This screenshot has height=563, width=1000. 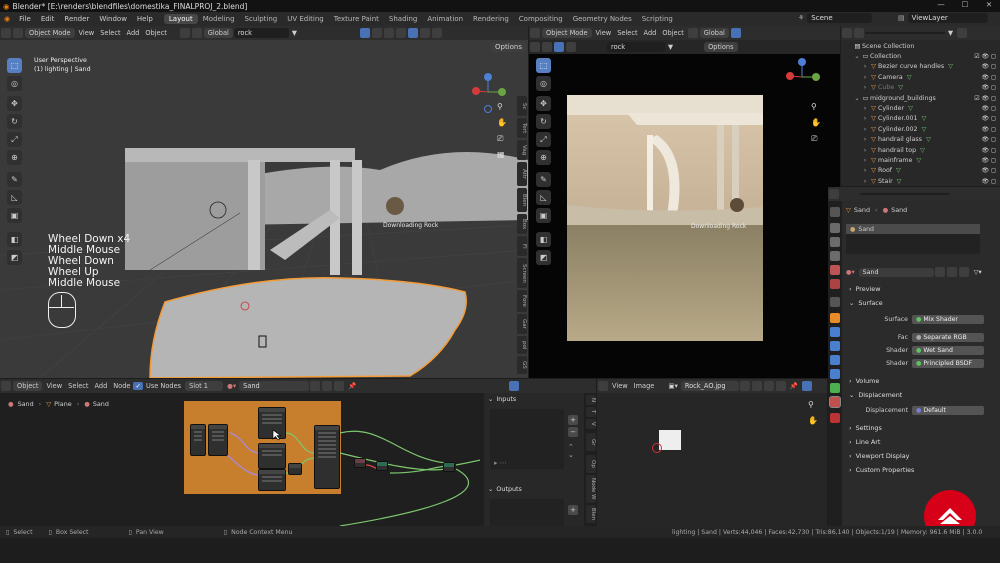 What do you see at coordinates (219, 19) in the screenshot?
I see `tab-modeling: Modeling` at bounding box center [219, 19].